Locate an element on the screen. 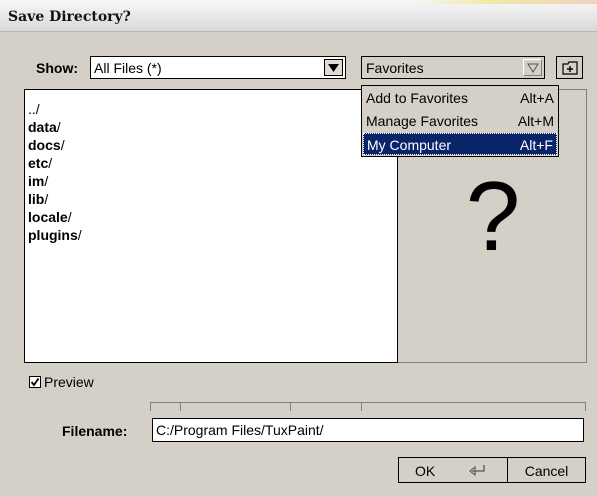  filename-value: C:/Program Files/TuxPaint/ is located at coordinates (240, 430).